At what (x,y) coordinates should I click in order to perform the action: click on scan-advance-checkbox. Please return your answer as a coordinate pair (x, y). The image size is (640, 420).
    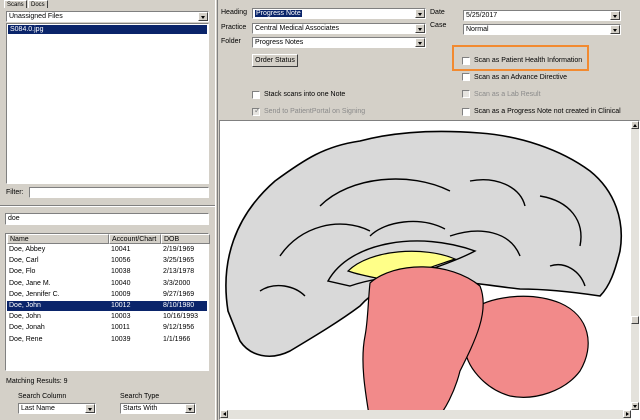
    Looking at the image, I should click on (466, 77).